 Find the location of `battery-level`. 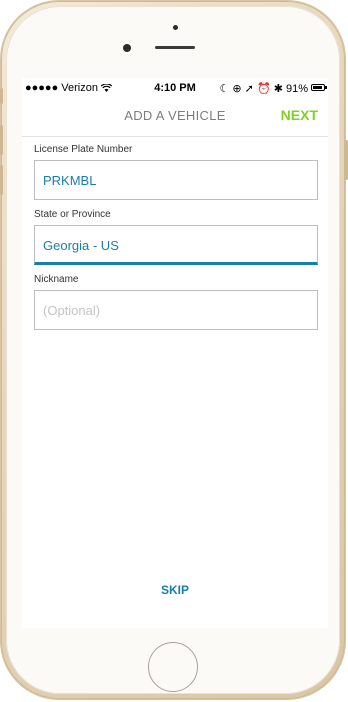

battery-level is located at coordinates (318, 87).